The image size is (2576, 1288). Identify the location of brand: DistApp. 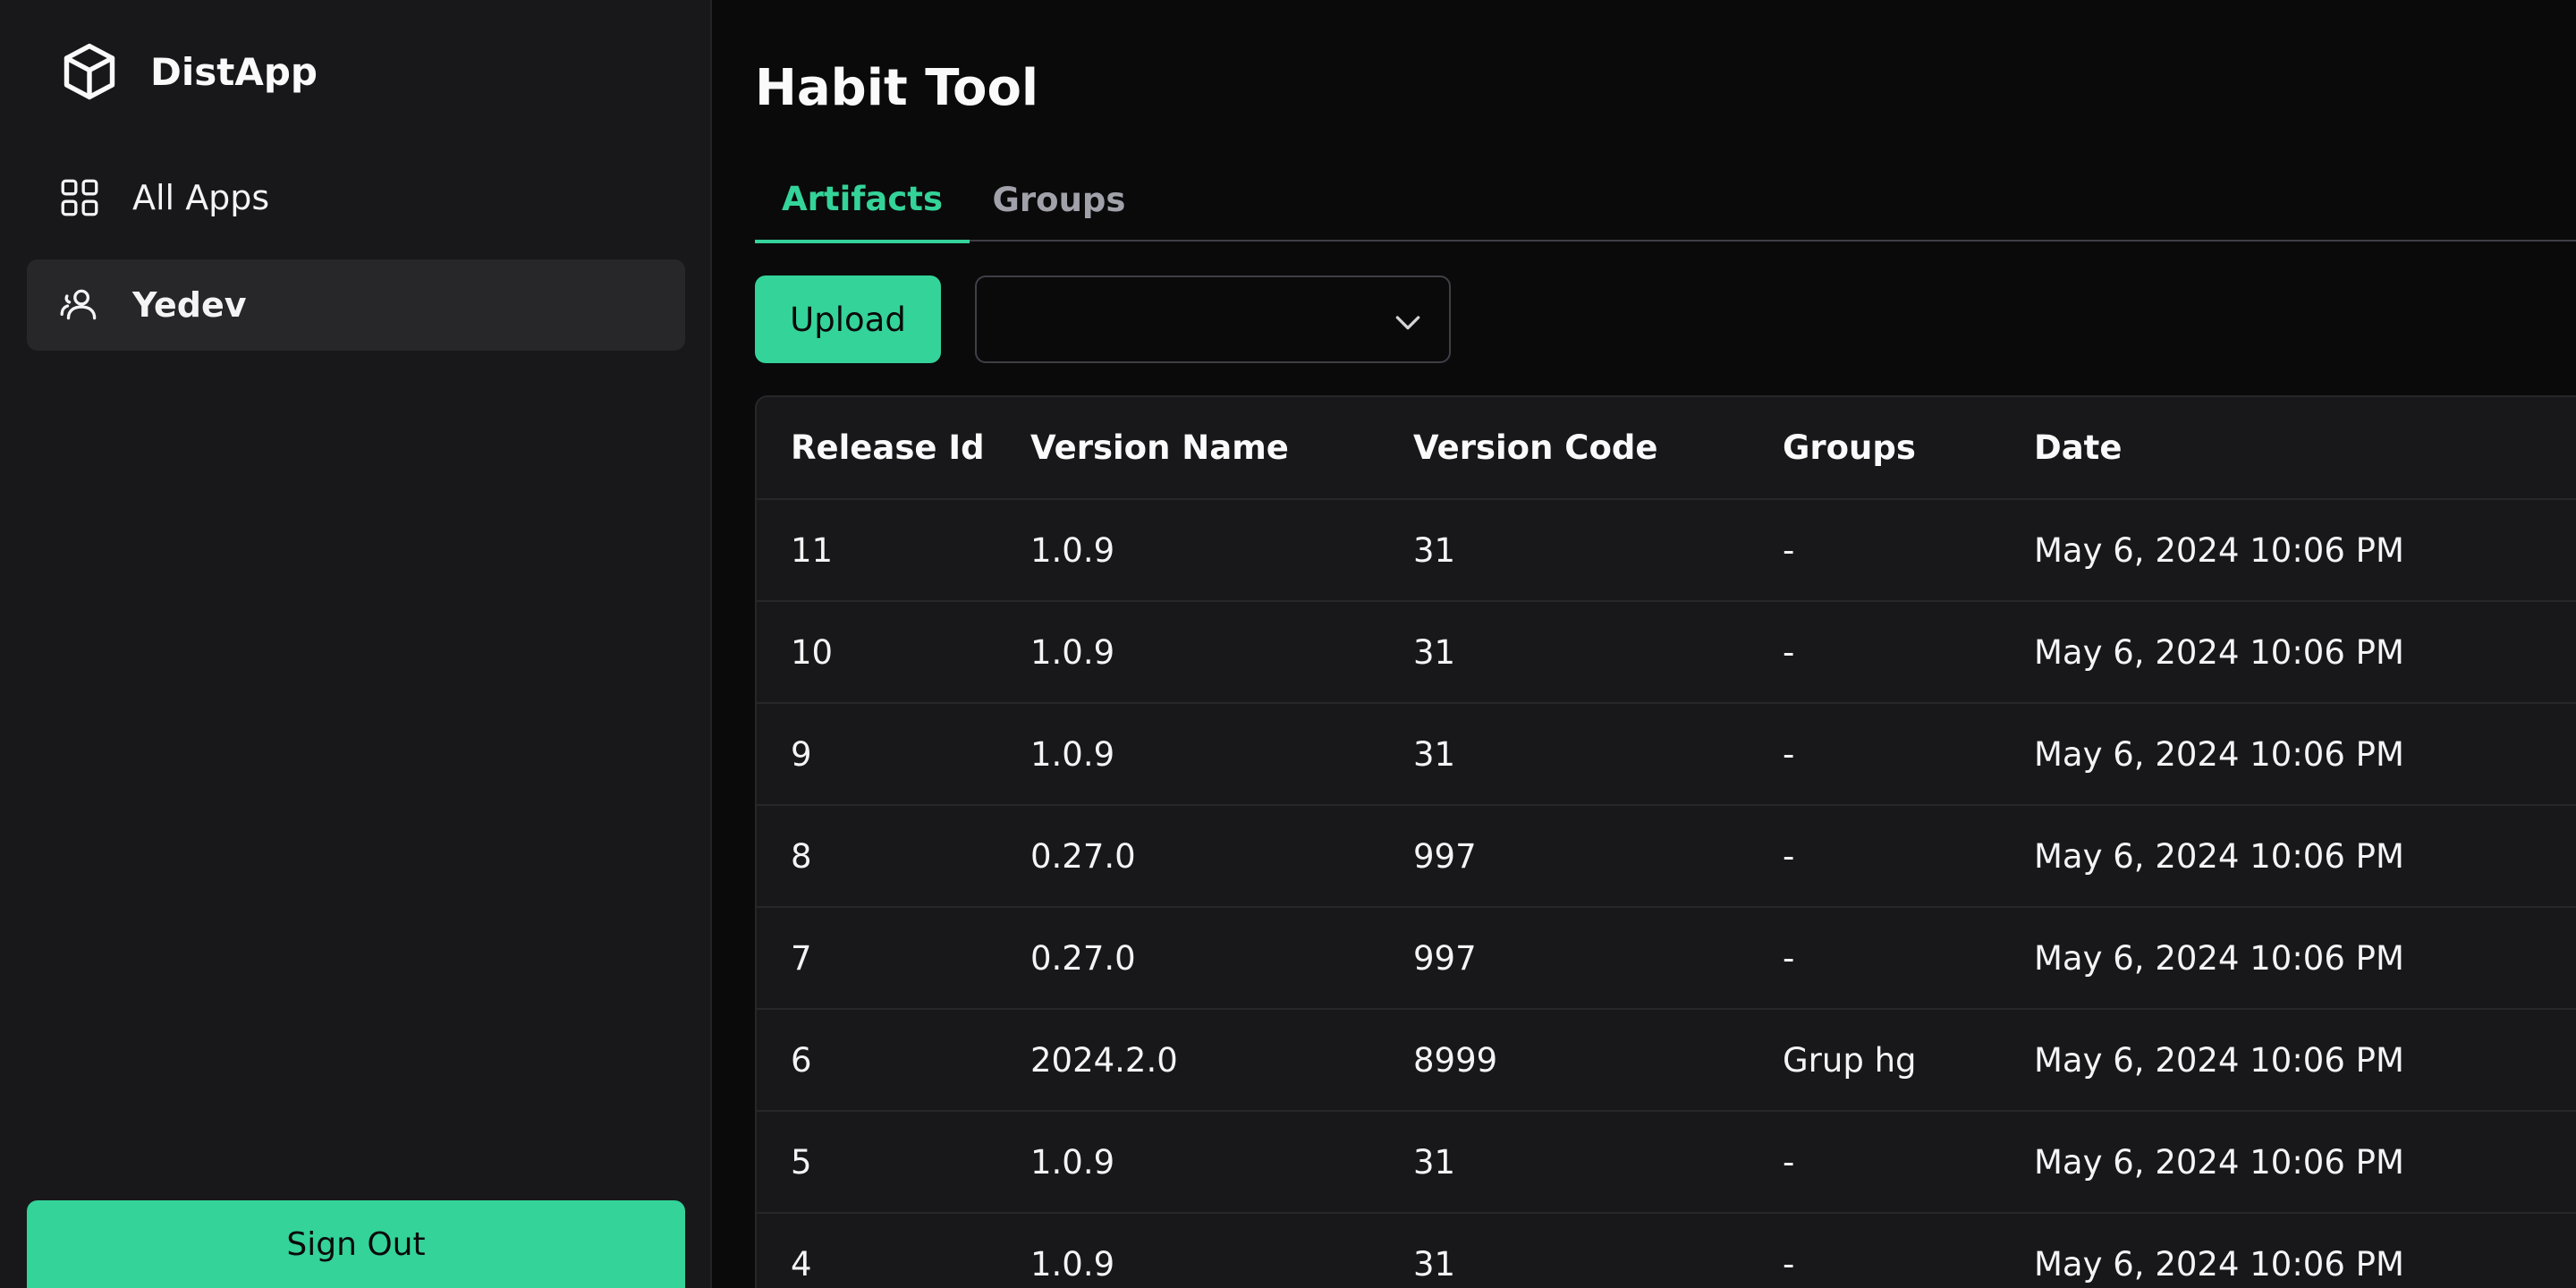
(187, 71).